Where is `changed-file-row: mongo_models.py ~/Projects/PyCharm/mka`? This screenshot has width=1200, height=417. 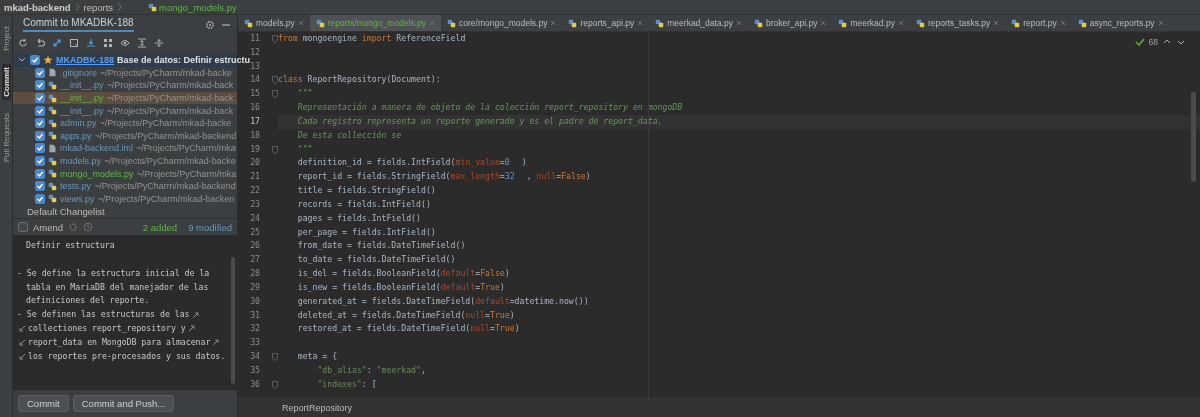
changed-file-row: mongo_models.py ~/Projects/PyCharm/mka is located at coordinates (125, 173).